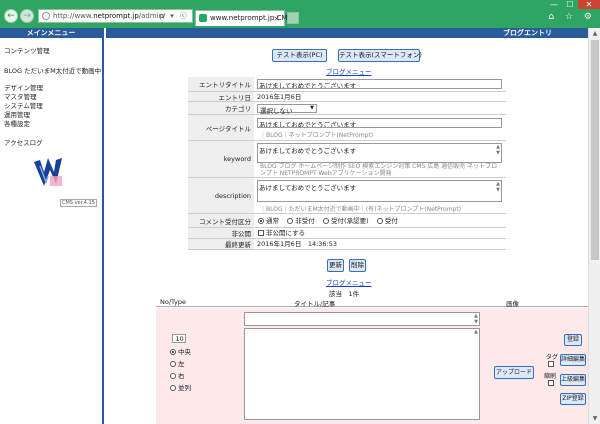  What do you see at coordinates (512, 304) in the screenshot?
I see `col-image: 画像` at bounding box center [512, 304].